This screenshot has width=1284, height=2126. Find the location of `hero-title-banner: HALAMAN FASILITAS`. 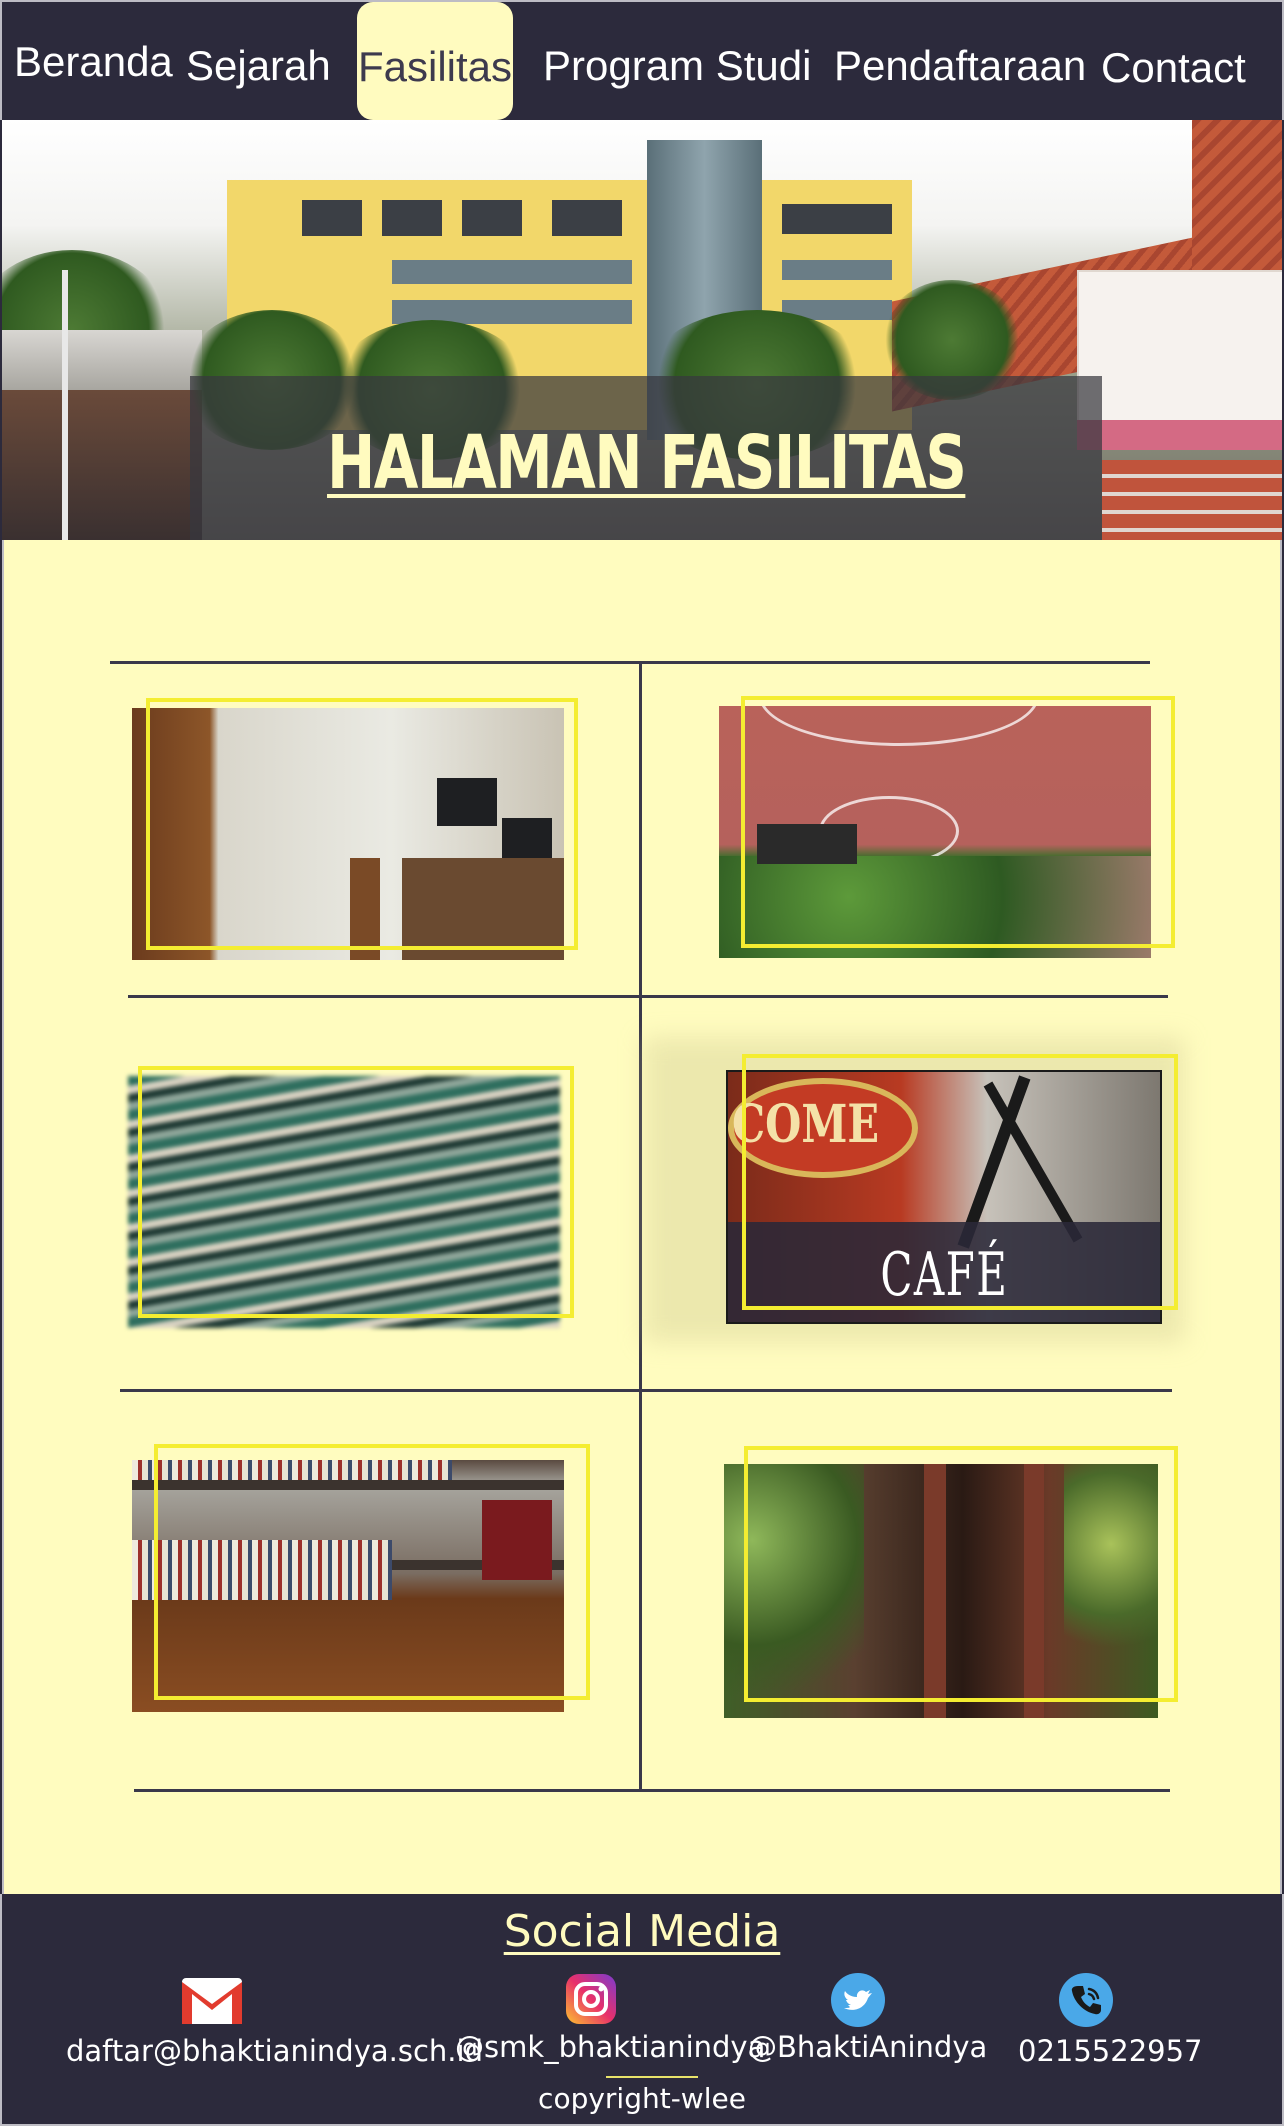

hero-title-banner: HALAMAN FASILITAS is located at coordinates (646, 458).